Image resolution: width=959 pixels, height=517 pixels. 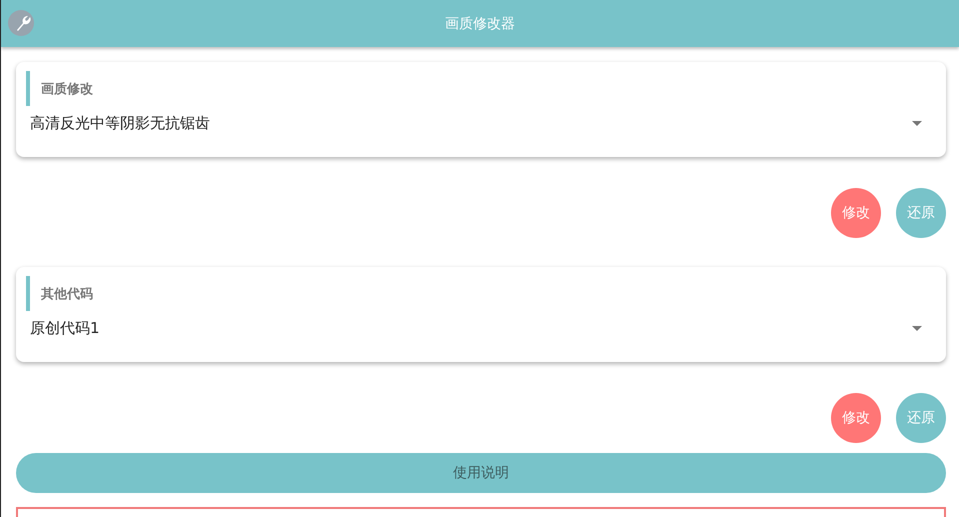 What do you see at coordinates (481, 328) in the screenshot?
I see `dropdown-select: 原创代码1` at bounding box center [481, 328].